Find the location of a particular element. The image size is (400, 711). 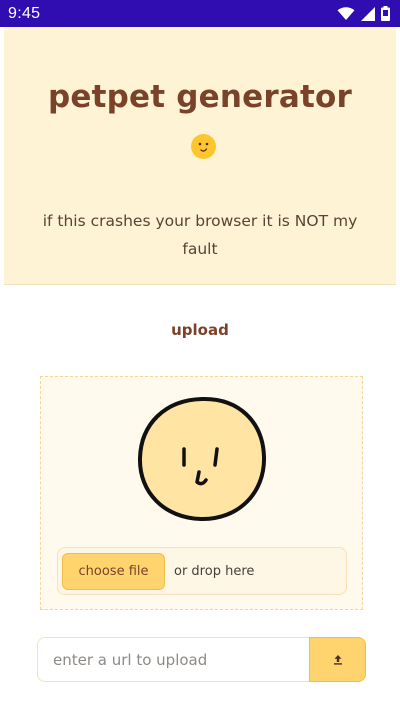

round-face-illustration is located at coordinates (202, 459).